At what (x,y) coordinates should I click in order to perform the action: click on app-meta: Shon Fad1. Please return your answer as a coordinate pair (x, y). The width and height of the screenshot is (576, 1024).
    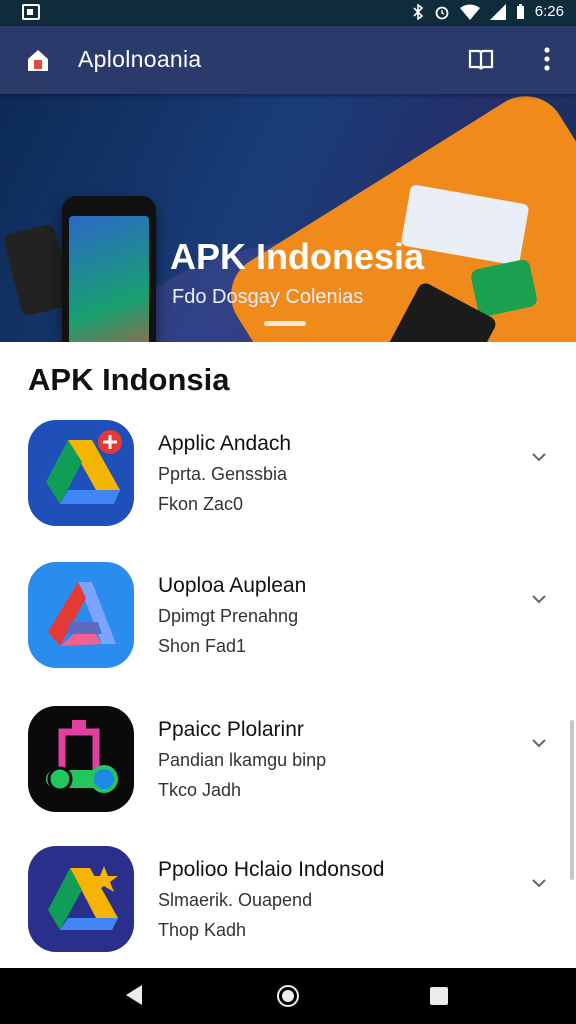
    Looking at the image, I should click on (202, 646).